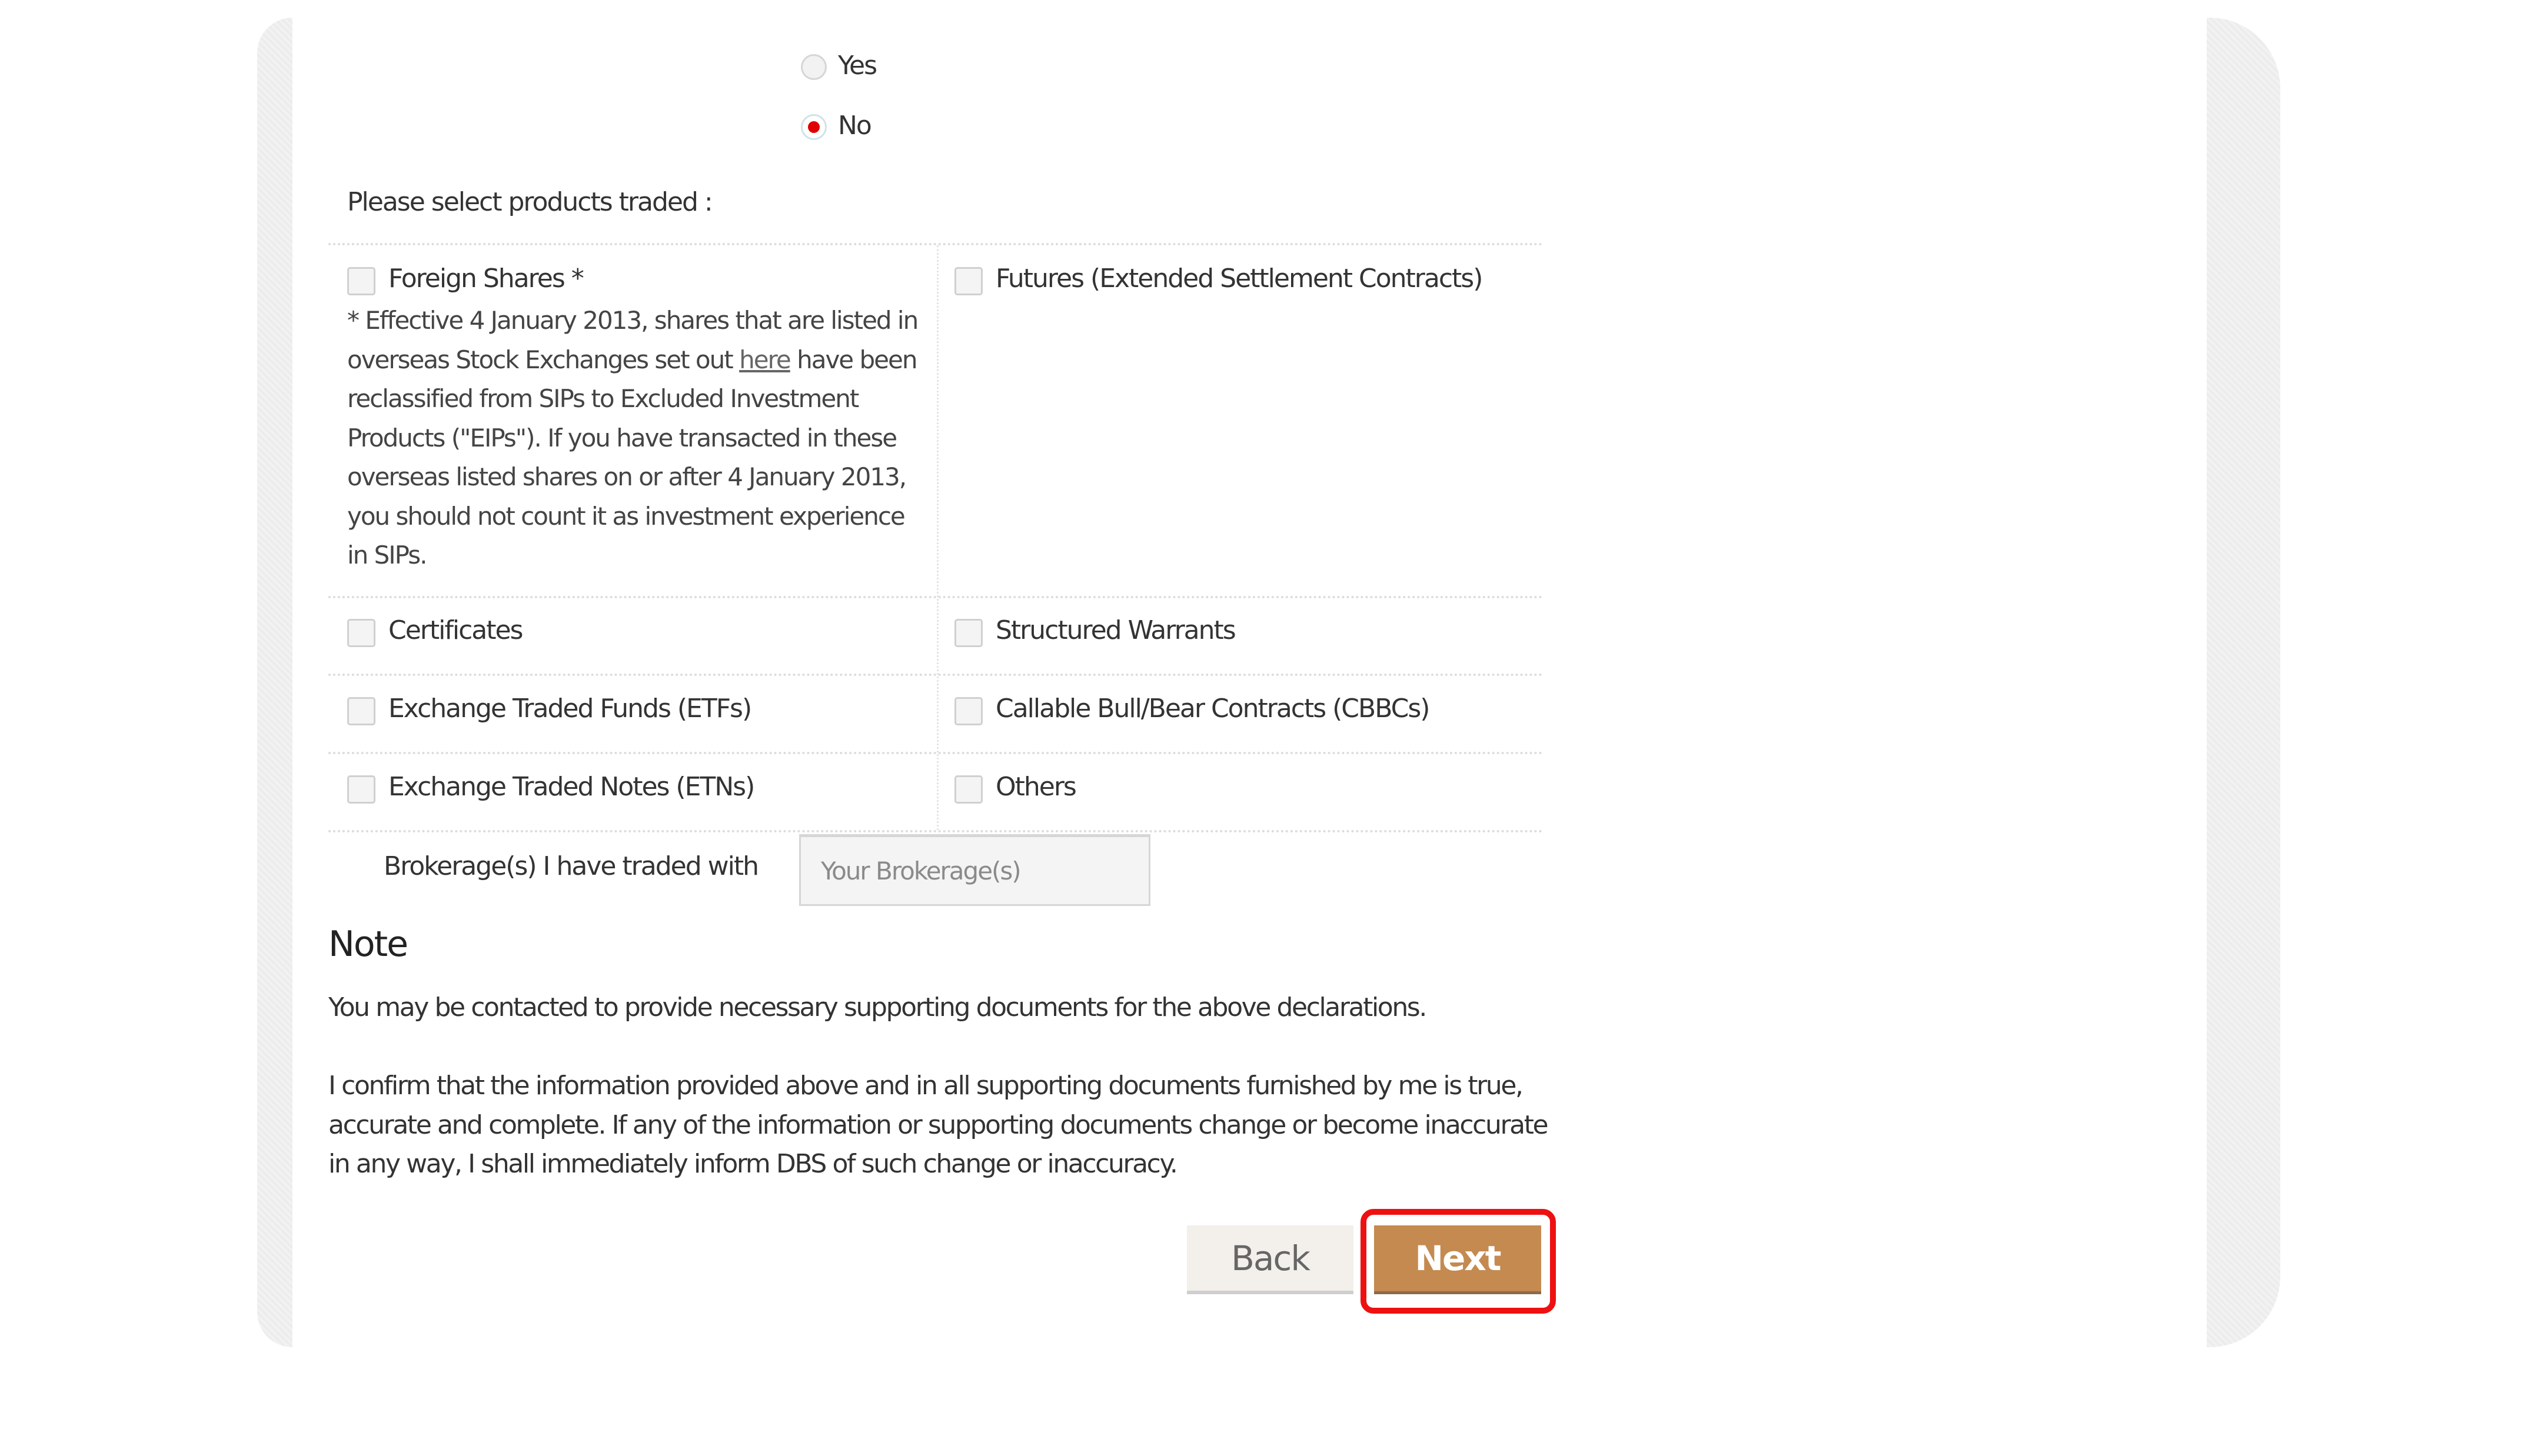  I want to click on product-label: Foreign Shares *, so click(486, 279).